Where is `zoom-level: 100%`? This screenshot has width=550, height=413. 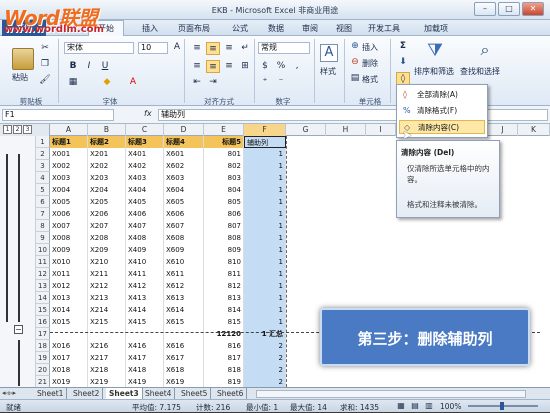 zoom-level: 100% is located at coordinates (450, 406).